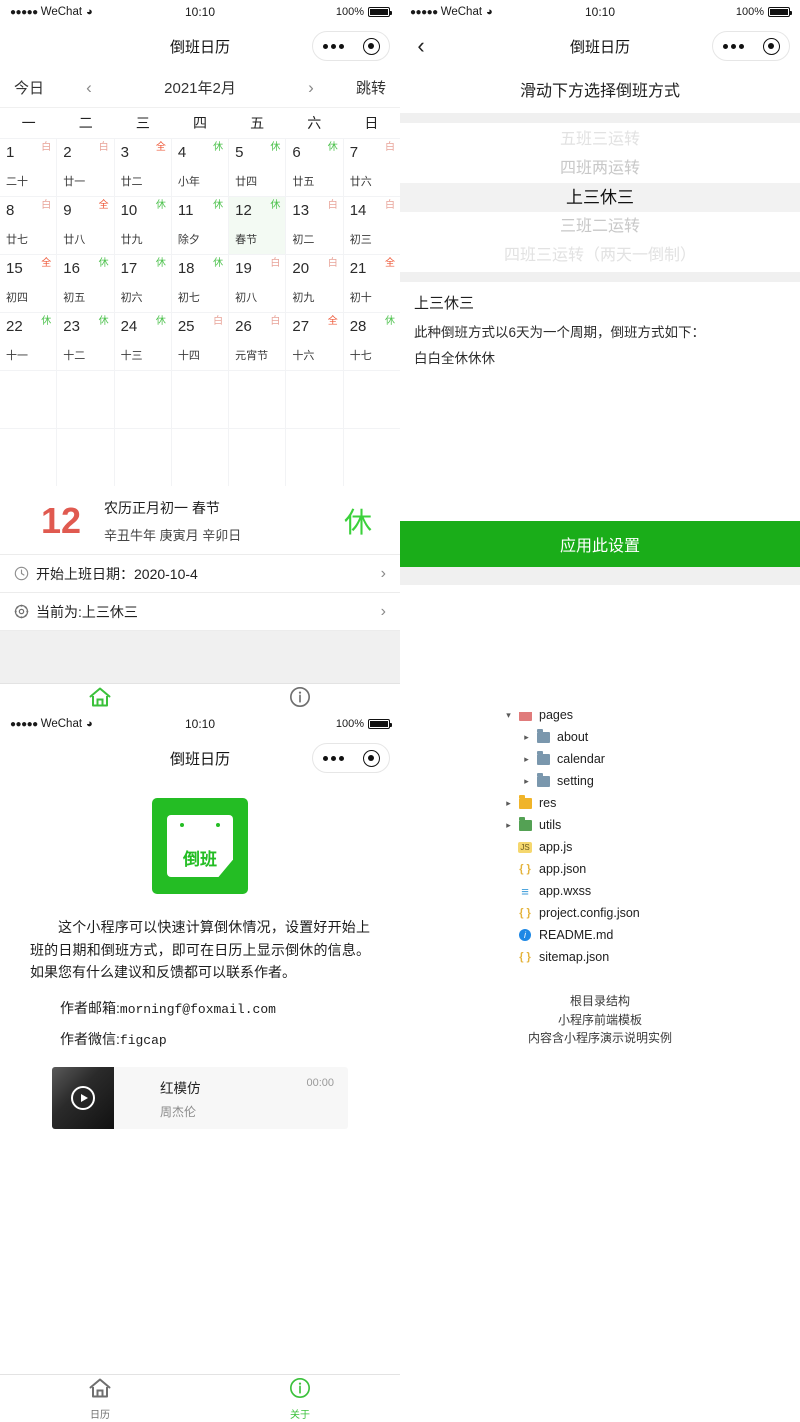  I want to click on day-lunar: 廿七, so click(17, 240).